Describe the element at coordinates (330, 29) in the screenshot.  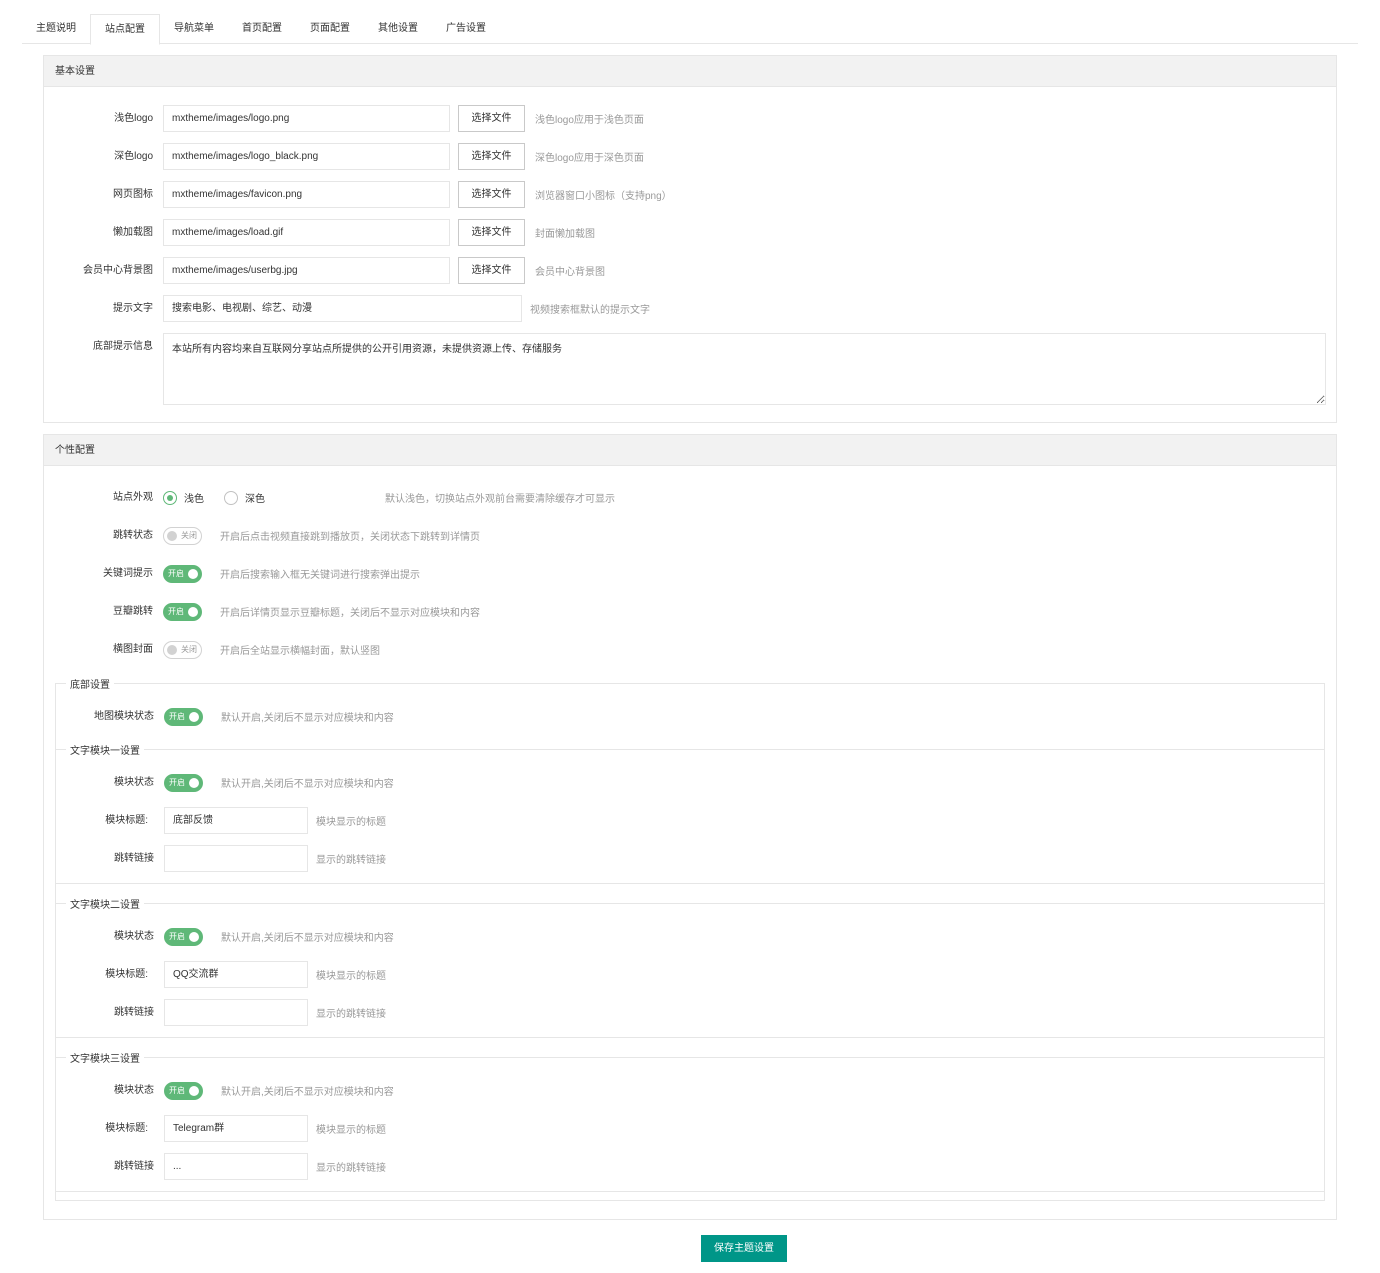
I see `tab-page-config: 页面配置` at that location.